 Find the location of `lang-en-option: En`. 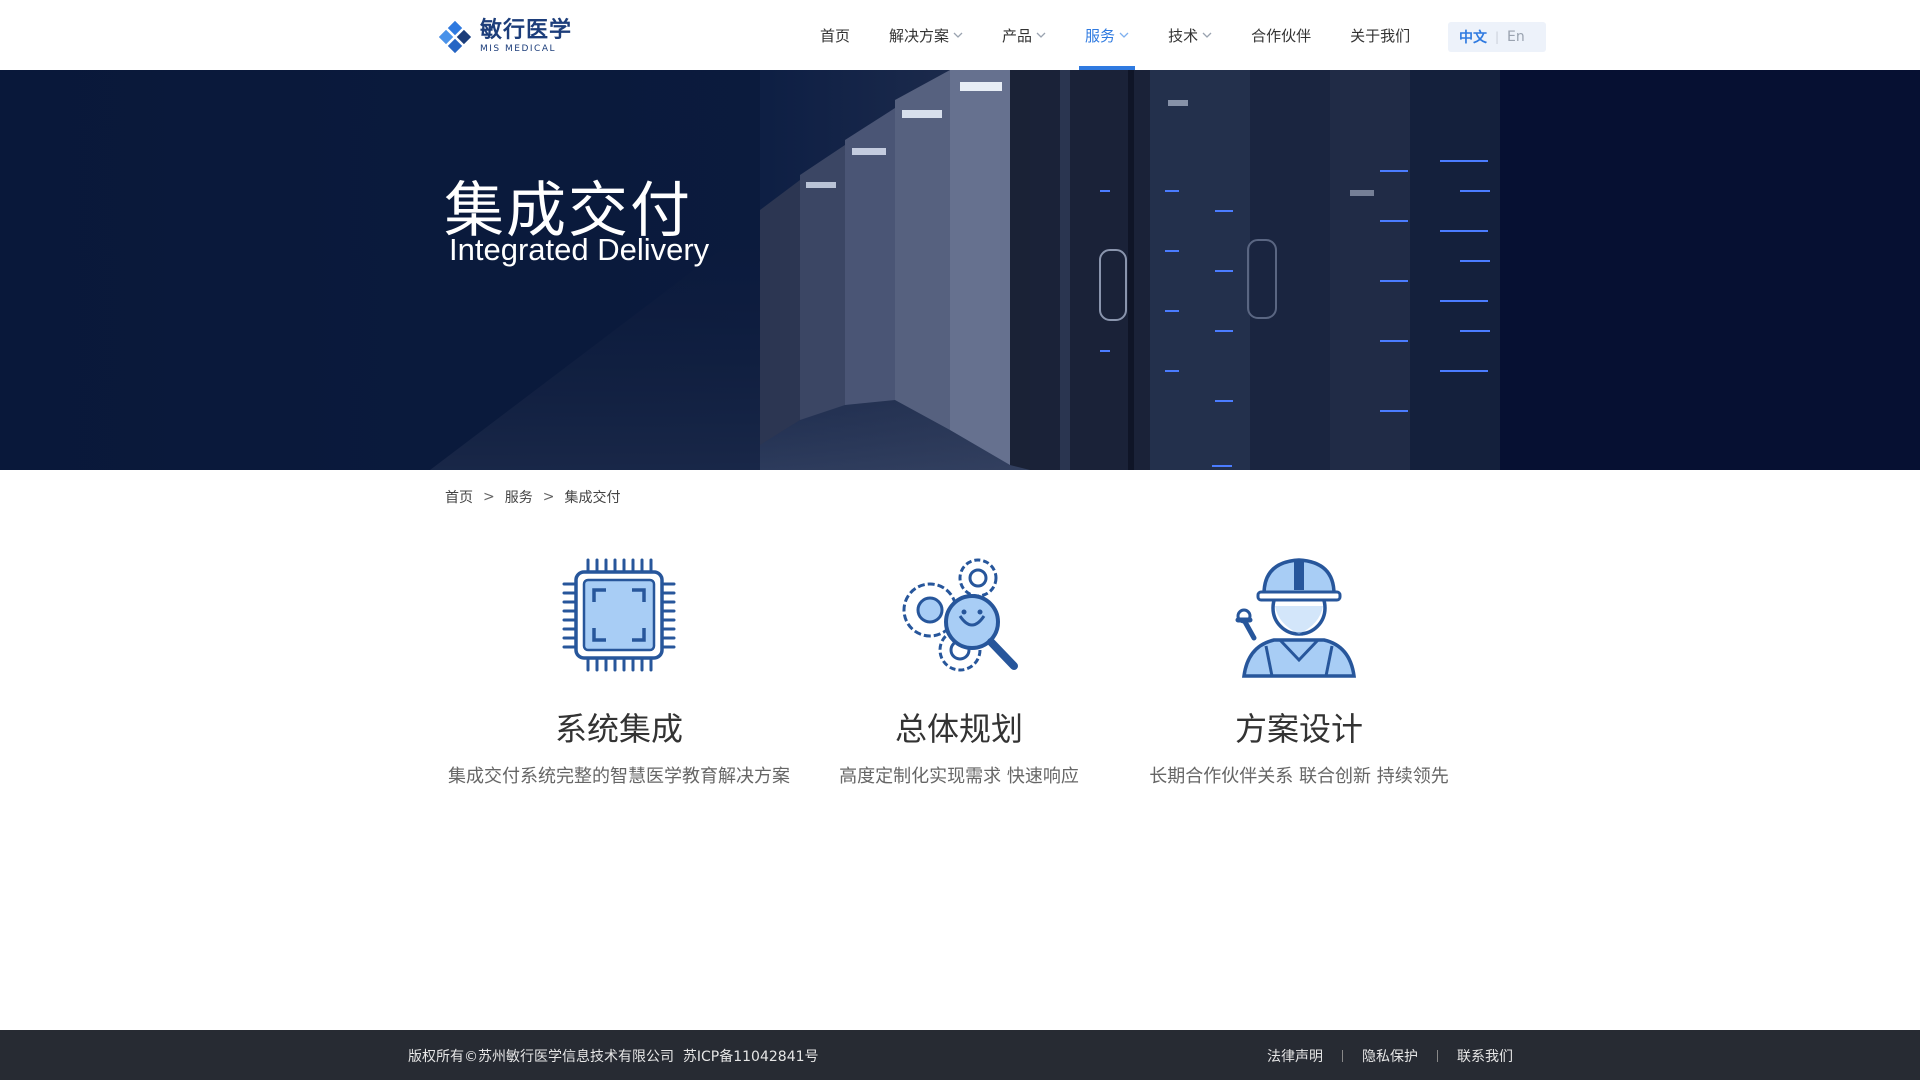

lang-en-option: En is located at coordinates (1516, 37).